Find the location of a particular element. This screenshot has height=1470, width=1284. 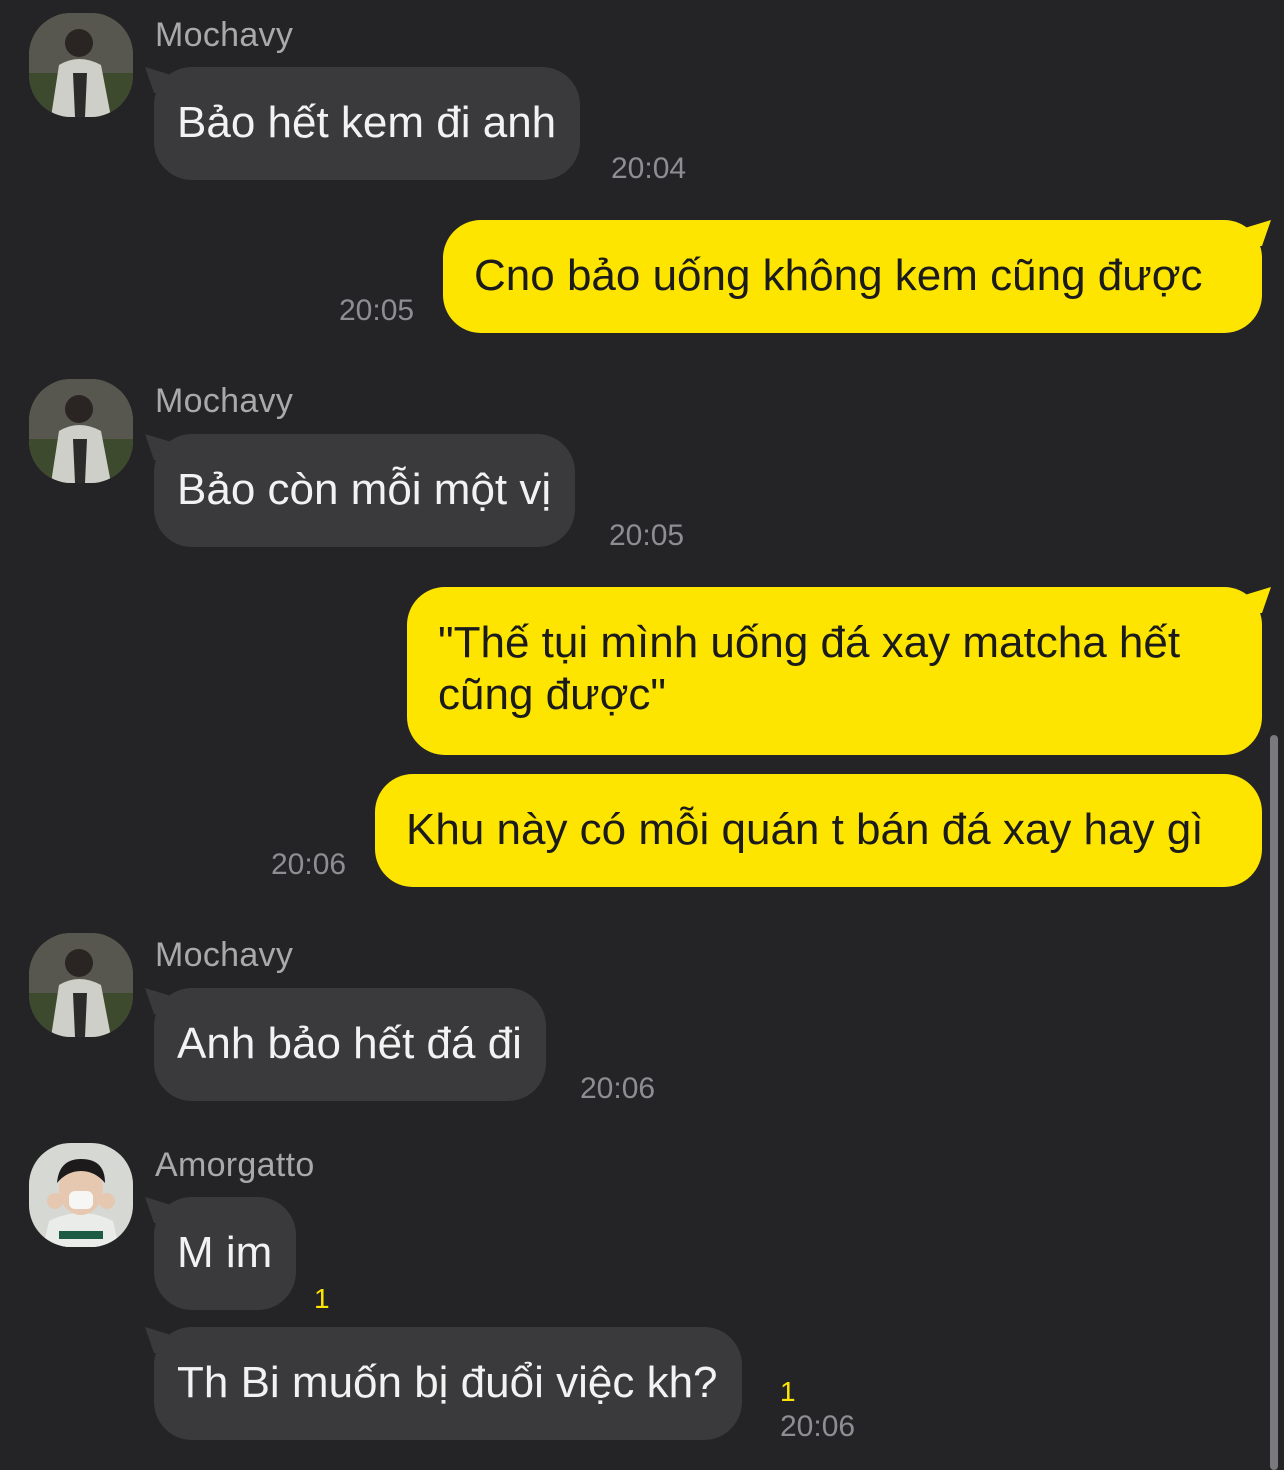

message-bubble-incoming: Bảo hết kem đi anh is located at coordinates (367, 123).